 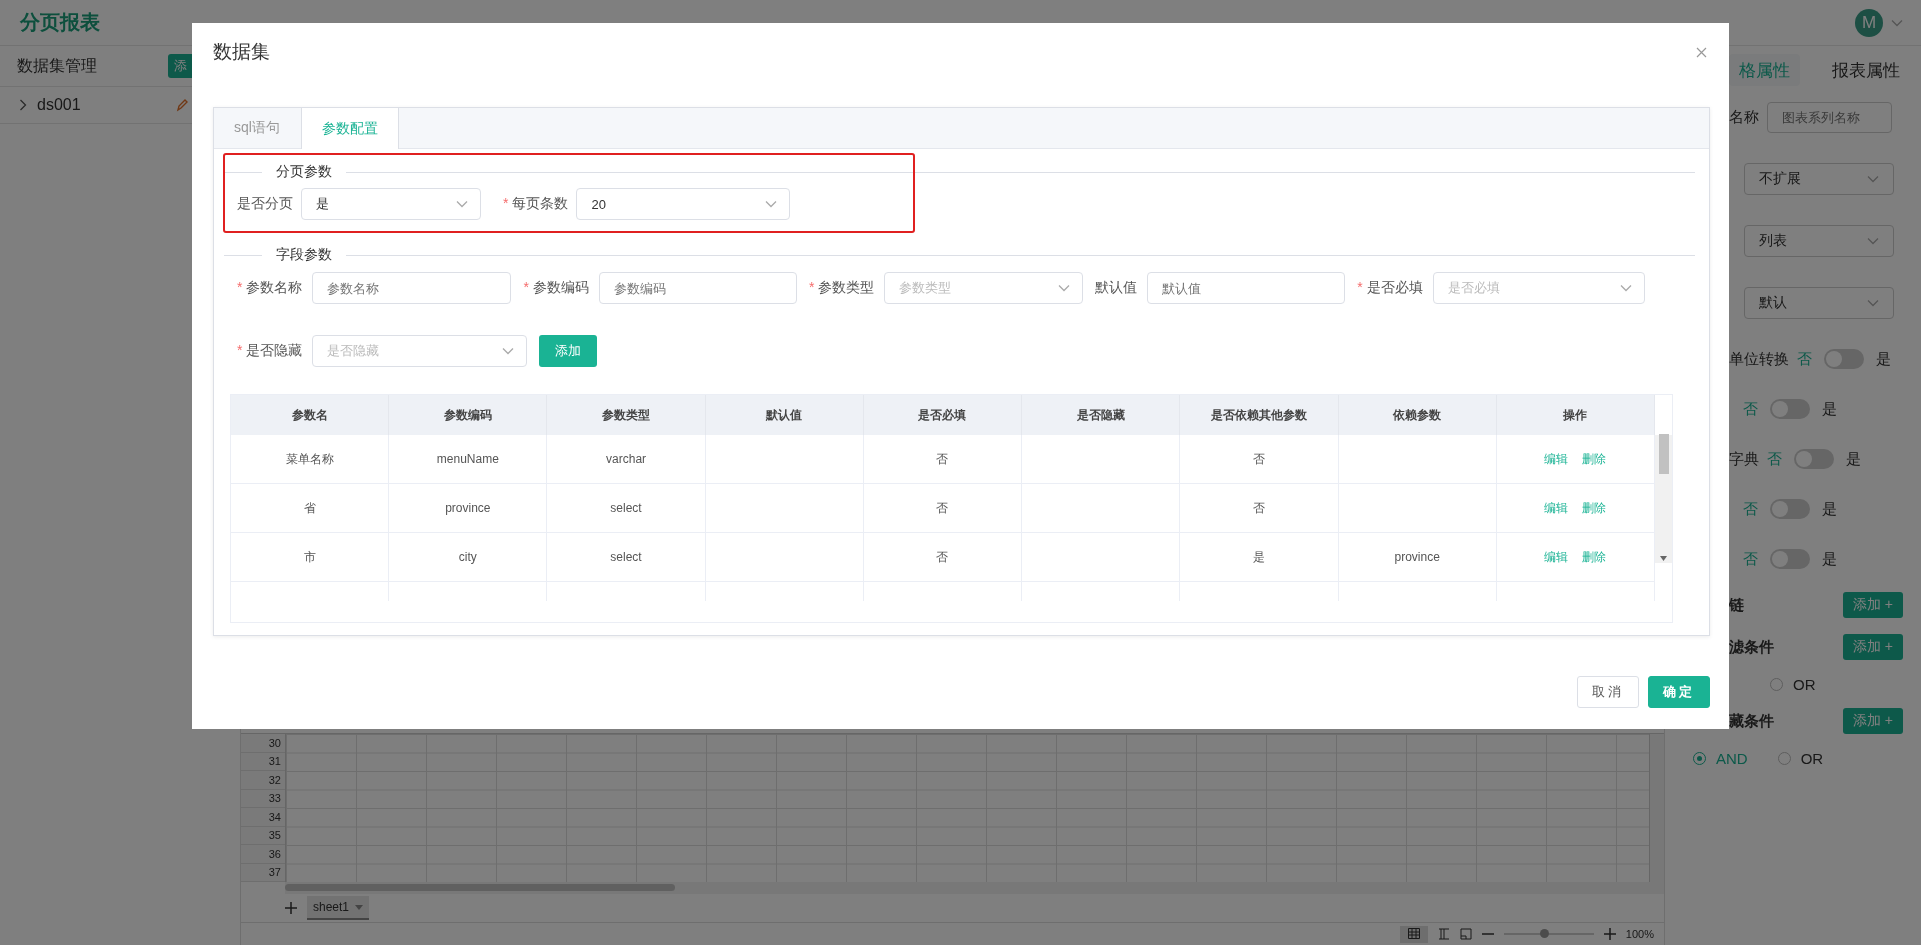 I want to click on panel-title: 数据集管理, so click(x=57, y=65).